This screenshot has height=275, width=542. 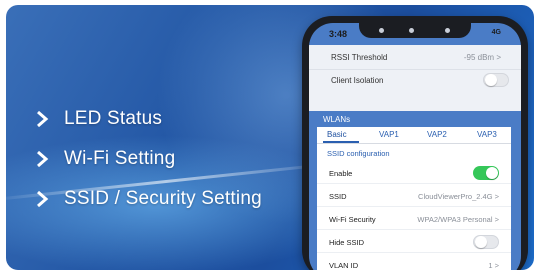 What do you see at coordinates (113, 118) in the screenshot?
I see `feature-label: LED Status` at bounding box center [113, 118].